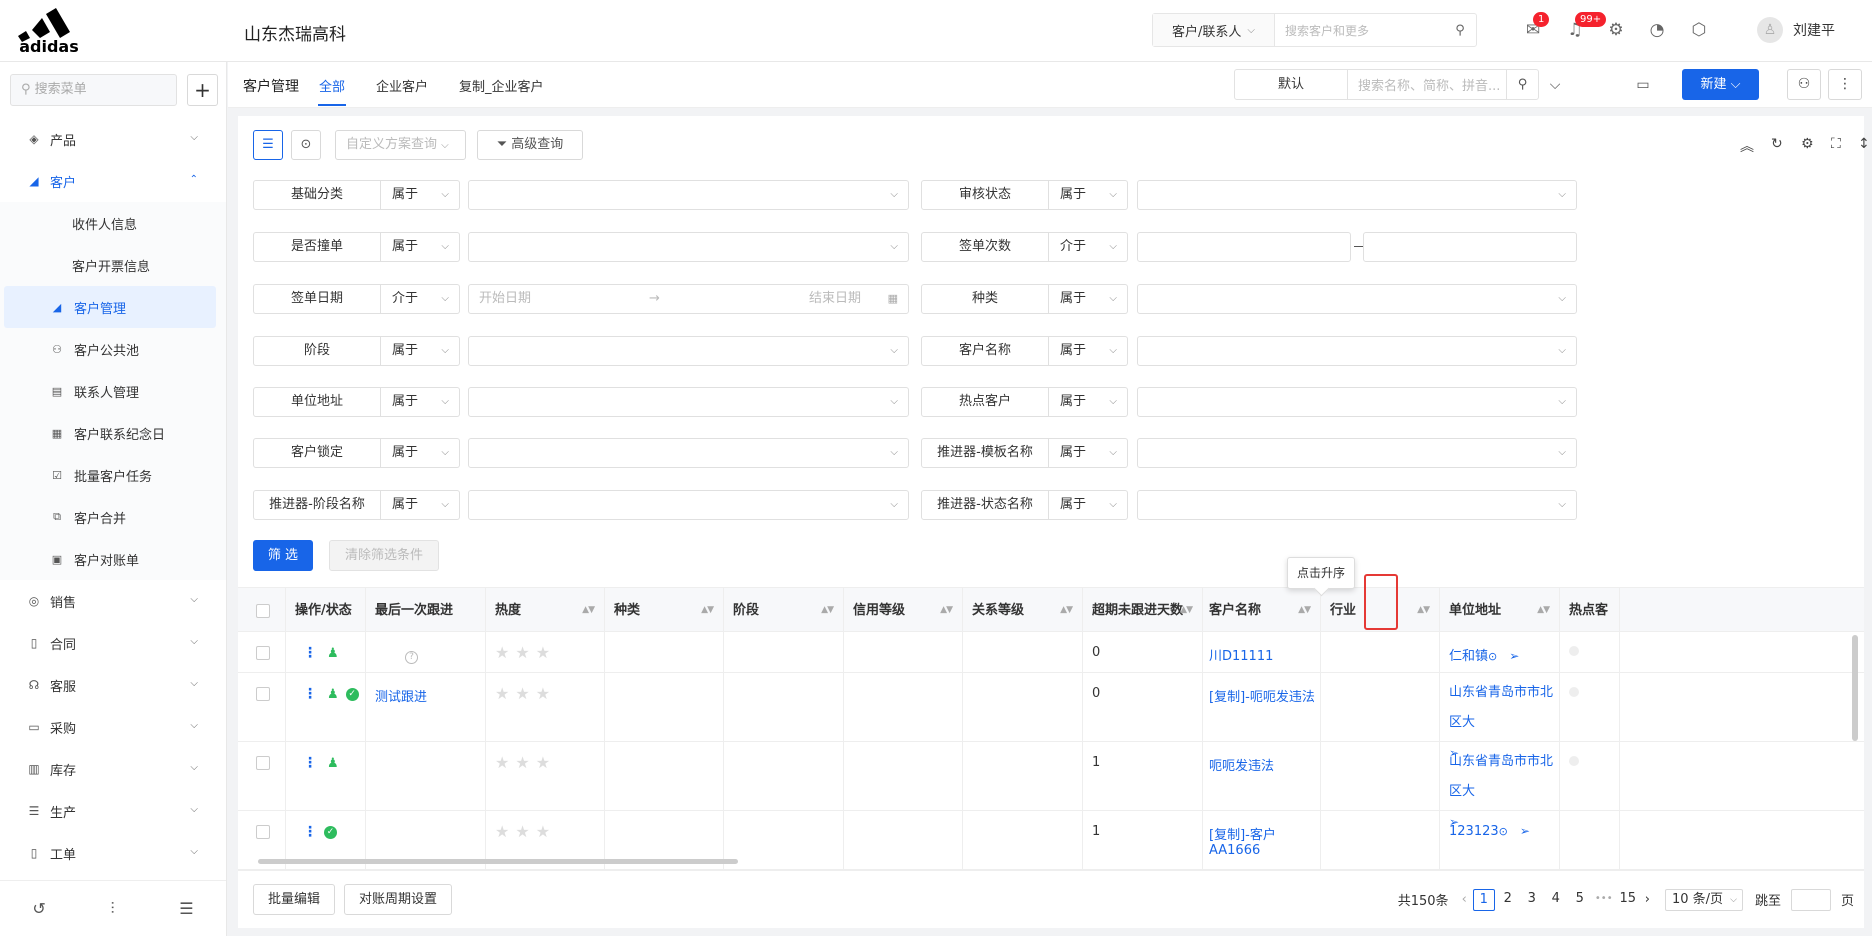  I want to click on chevron-down-icon: ⌵, so click(1555, 85).